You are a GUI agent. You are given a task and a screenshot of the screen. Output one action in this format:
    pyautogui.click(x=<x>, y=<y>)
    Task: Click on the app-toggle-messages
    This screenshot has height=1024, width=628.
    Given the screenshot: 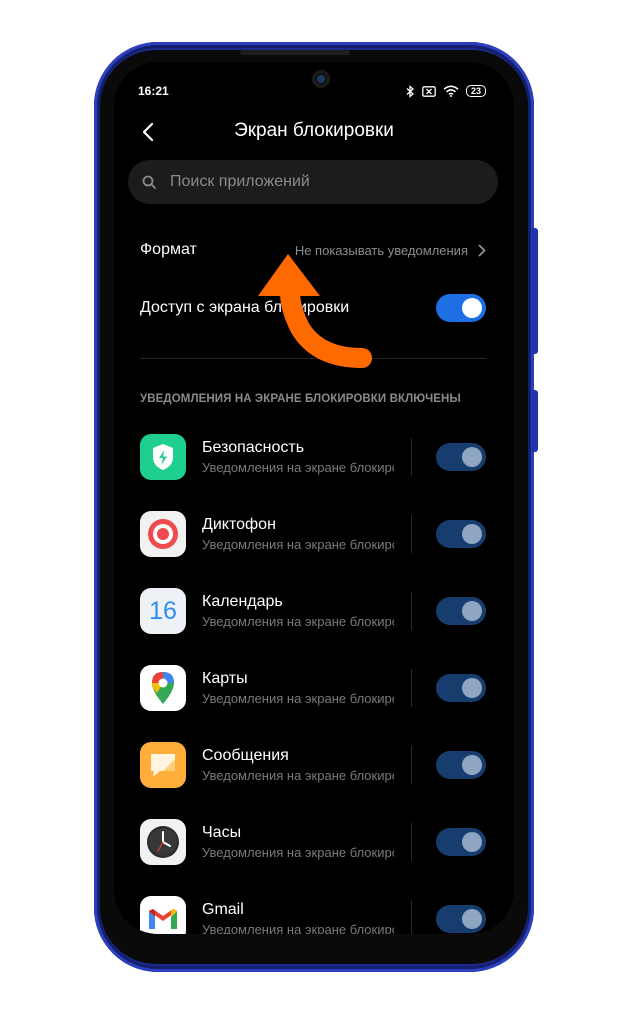 What is the action you would take?
    pyautogui.click(x=461, y=765)
    